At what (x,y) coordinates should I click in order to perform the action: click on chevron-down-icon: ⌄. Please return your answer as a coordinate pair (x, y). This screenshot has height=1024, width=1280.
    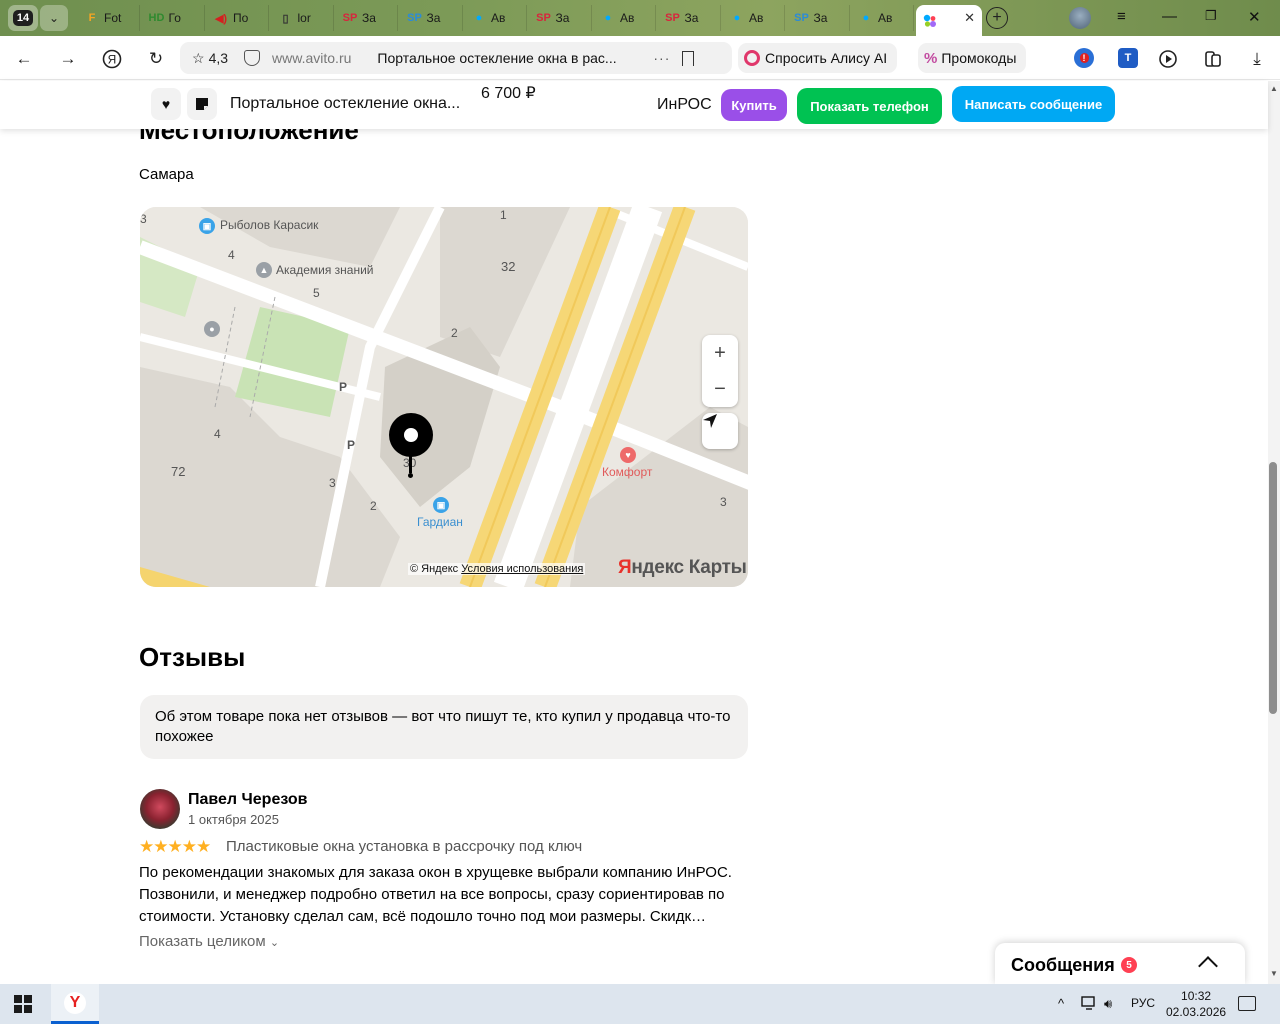
    Looking at the image, I should click on (274, 943).